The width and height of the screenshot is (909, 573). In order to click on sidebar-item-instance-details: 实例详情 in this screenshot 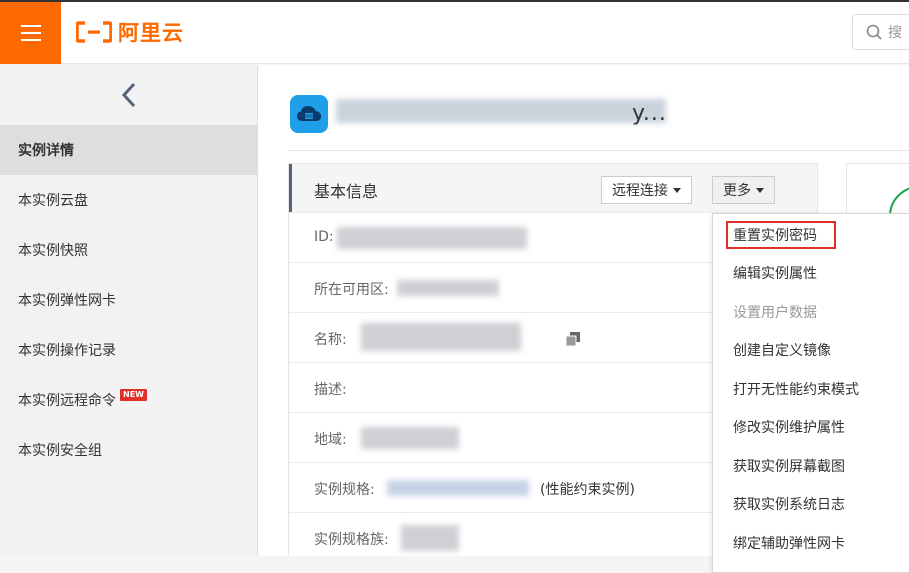, I will do `click(129, 150)`.